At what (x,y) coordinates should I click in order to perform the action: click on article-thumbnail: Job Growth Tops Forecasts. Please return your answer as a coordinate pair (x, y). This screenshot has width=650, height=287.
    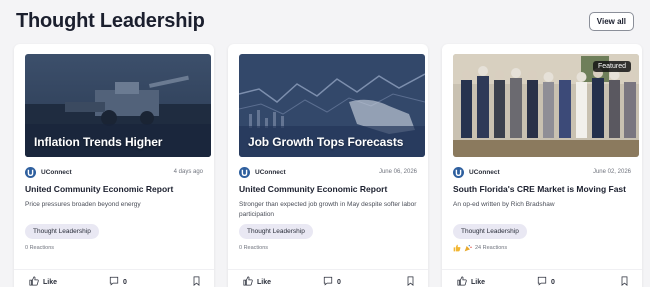
    Looking at the image, I should click on (332, 105).